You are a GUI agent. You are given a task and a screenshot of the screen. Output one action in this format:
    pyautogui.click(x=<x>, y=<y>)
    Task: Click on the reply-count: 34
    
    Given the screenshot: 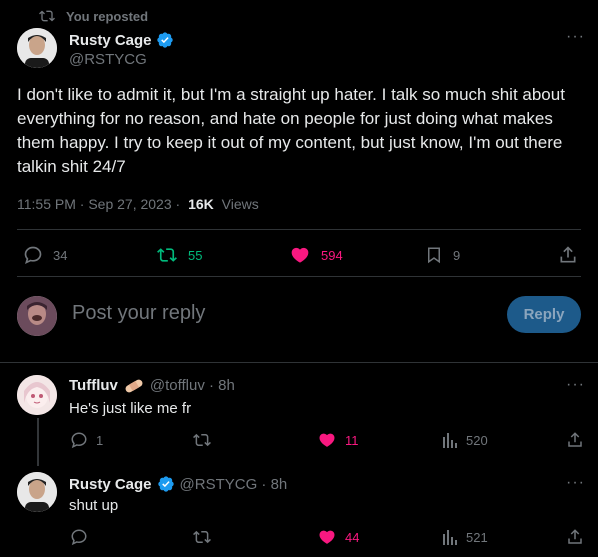 What is the action you would take?
    pyautogui.click(x=60, y=255)
    